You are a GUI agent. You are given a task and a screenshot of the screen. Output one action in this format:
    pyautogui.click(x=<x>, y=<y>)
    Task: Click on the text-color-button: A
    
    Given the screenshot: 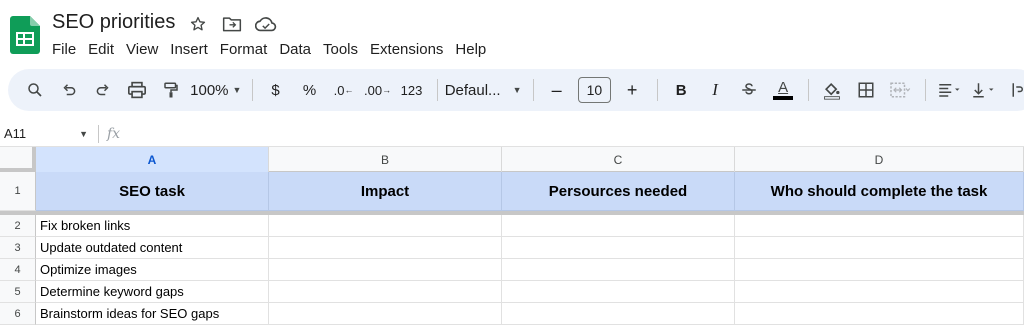 What is the action you would take?
    pyautogui.click(x=783, y=90)
    